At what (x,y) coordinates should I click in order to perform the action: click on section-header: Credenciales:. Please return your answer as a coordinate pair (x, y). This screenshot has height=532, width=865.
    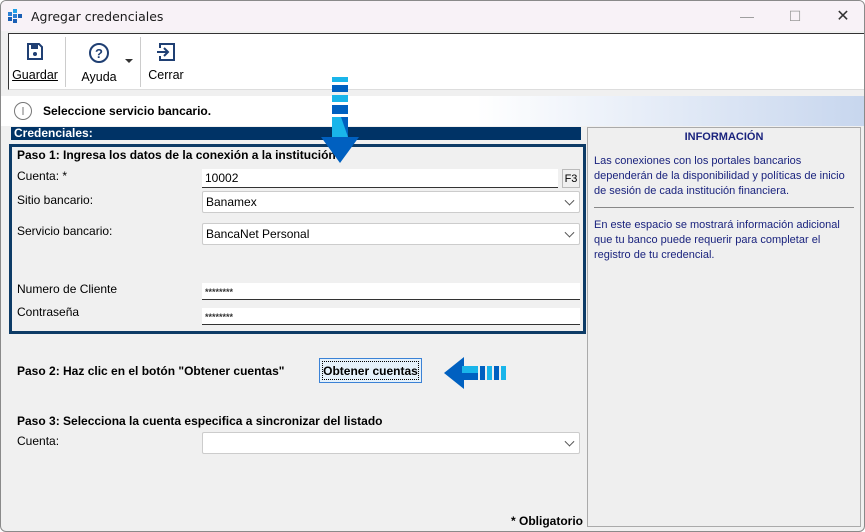
    Looking at the image, I should click on (296, 133).